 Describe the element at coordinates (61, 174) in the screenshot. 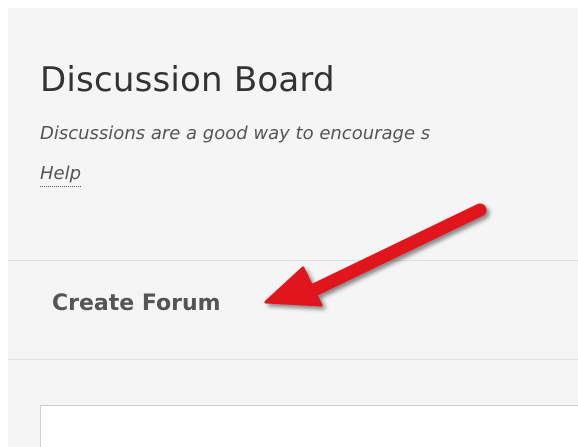

I see `help-link: Help` at that location.